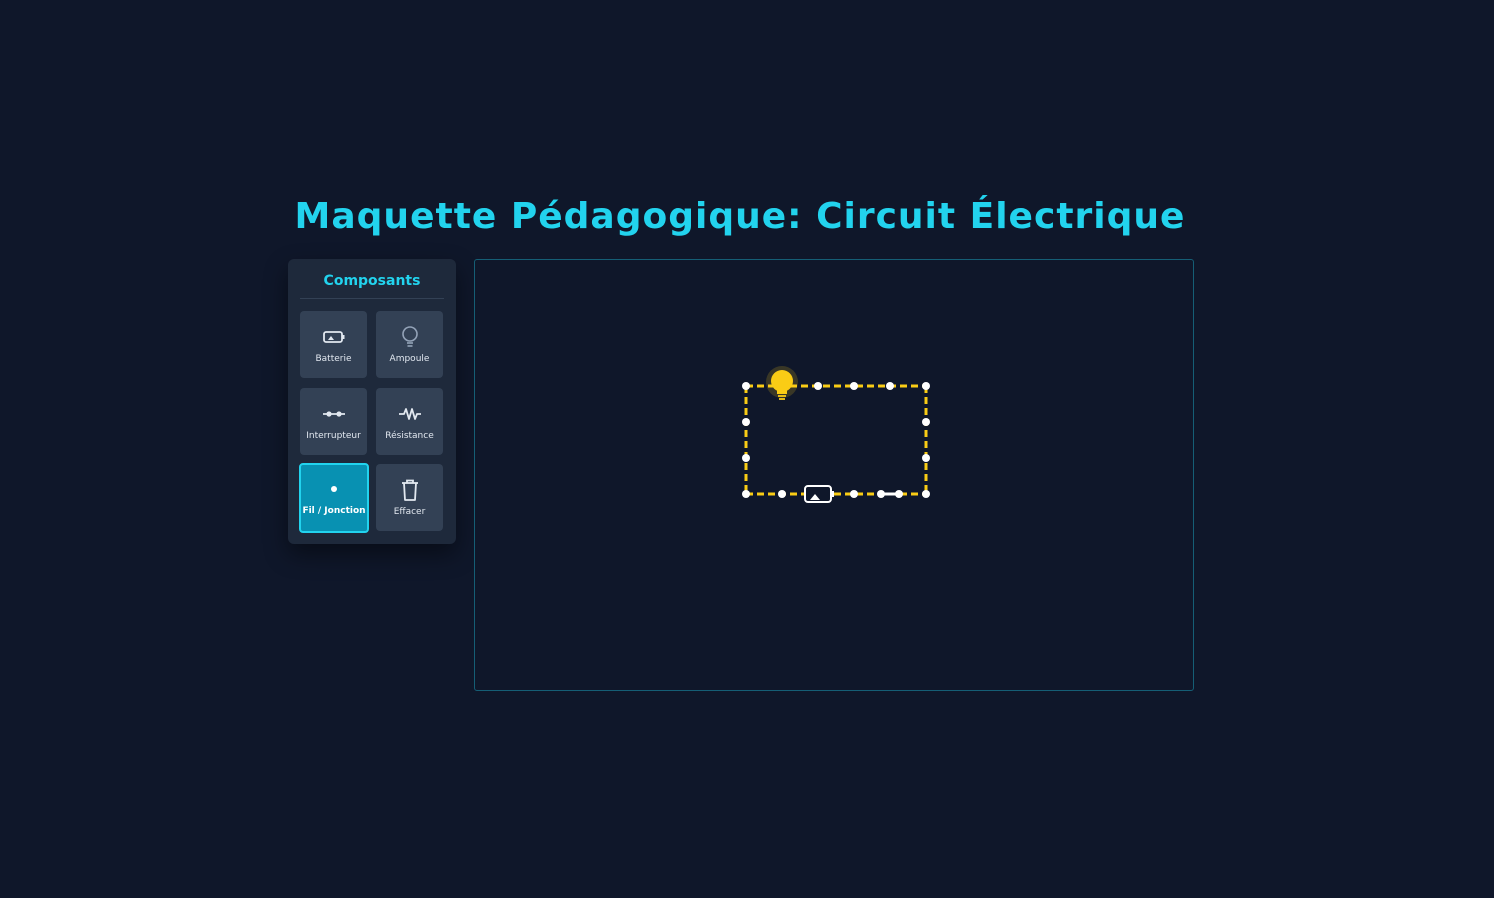 The height and width of the screenshot is (898, 1494). What do you see at coordinates (409, 490) in the screenshot?
I see `trash-icon` at bounding box center [409, 490].